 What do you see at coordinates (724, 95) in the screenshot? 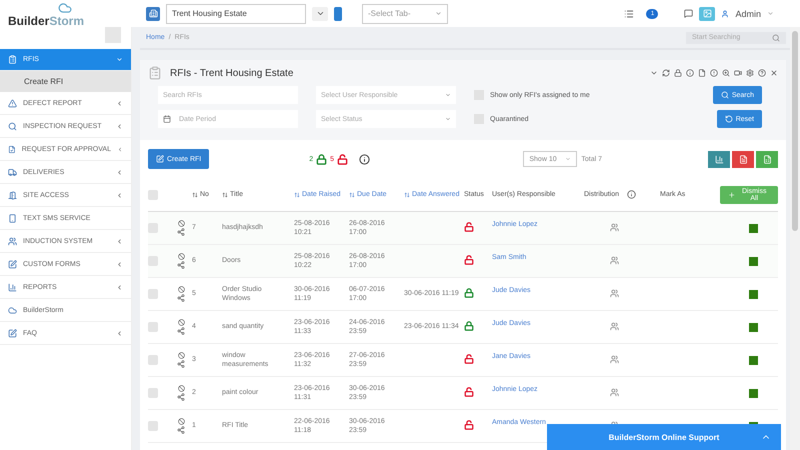
I see `search-icon` at bounding box center [724, 95].